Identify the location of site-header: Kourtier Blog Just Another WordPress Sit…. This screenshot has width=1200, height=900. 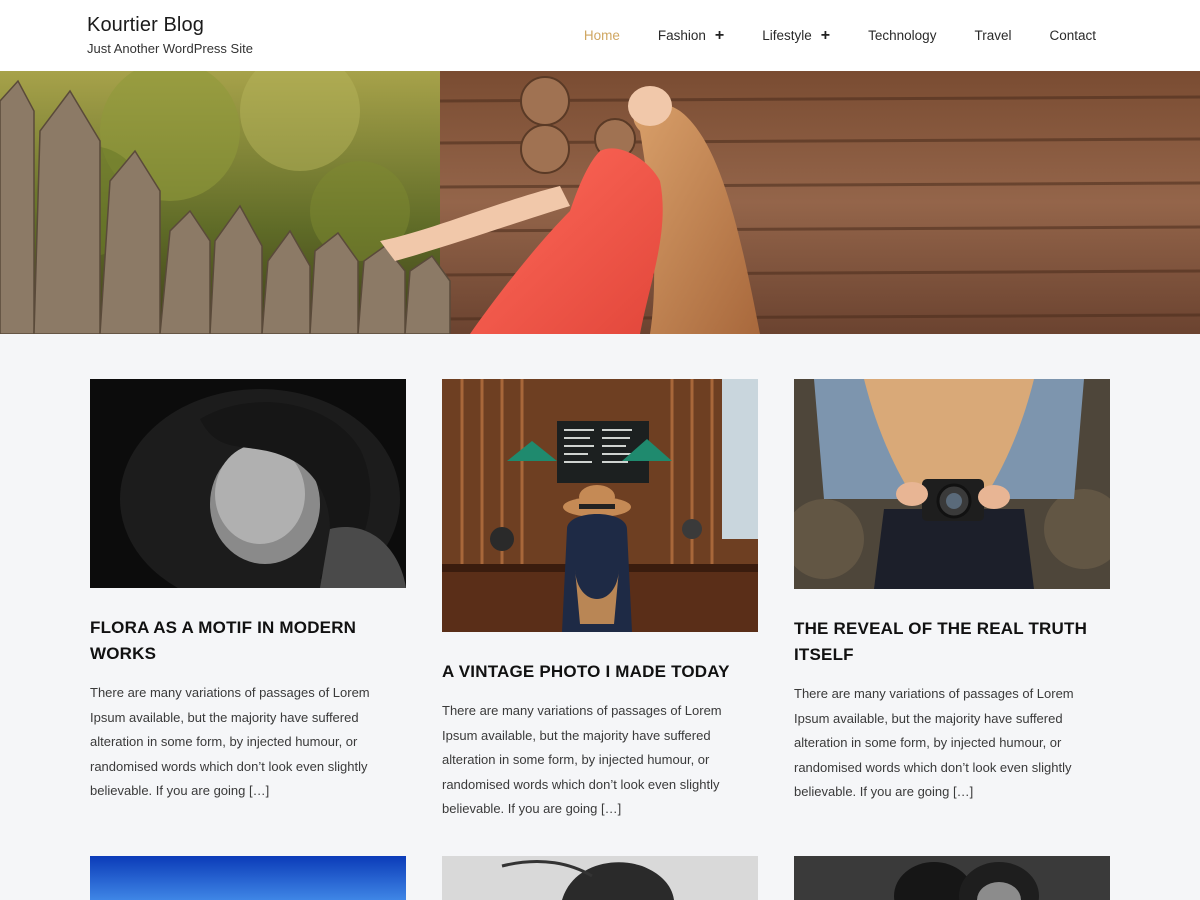
(600, 35).